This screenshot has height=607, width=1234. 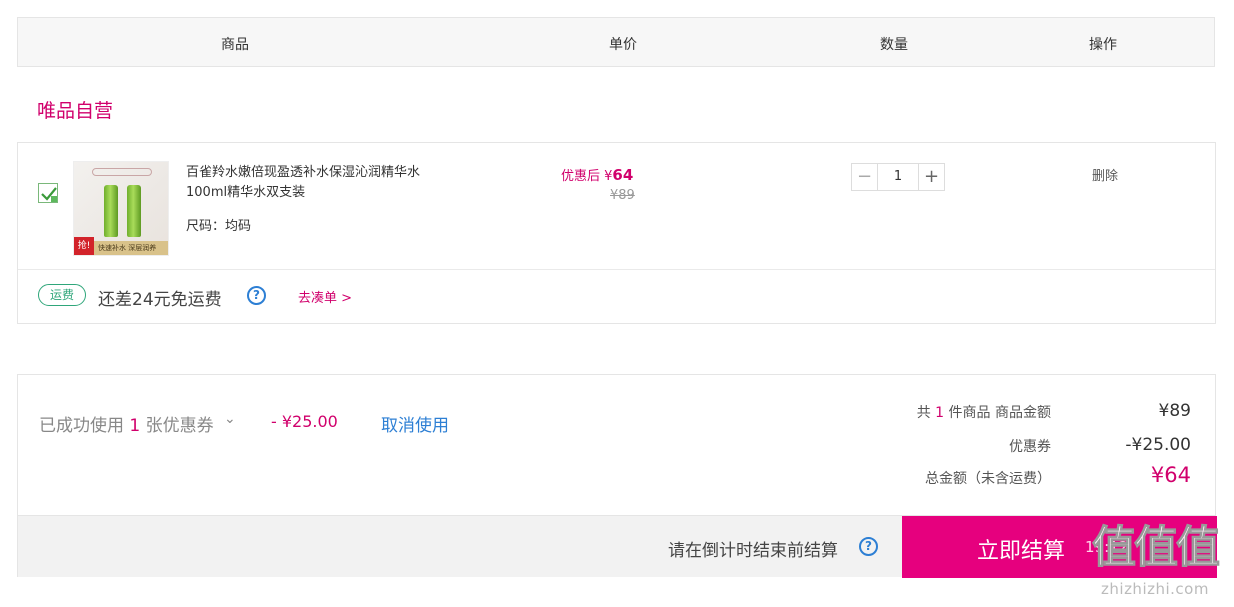 I want to click on header-quantity: 数量, so click(x=894, y=45).